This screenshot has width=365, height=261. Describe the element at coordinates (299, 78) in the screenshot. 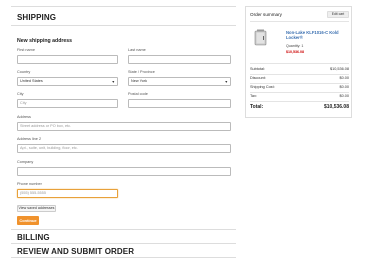

I see `discount-row: Discount: $0.00` at that location.